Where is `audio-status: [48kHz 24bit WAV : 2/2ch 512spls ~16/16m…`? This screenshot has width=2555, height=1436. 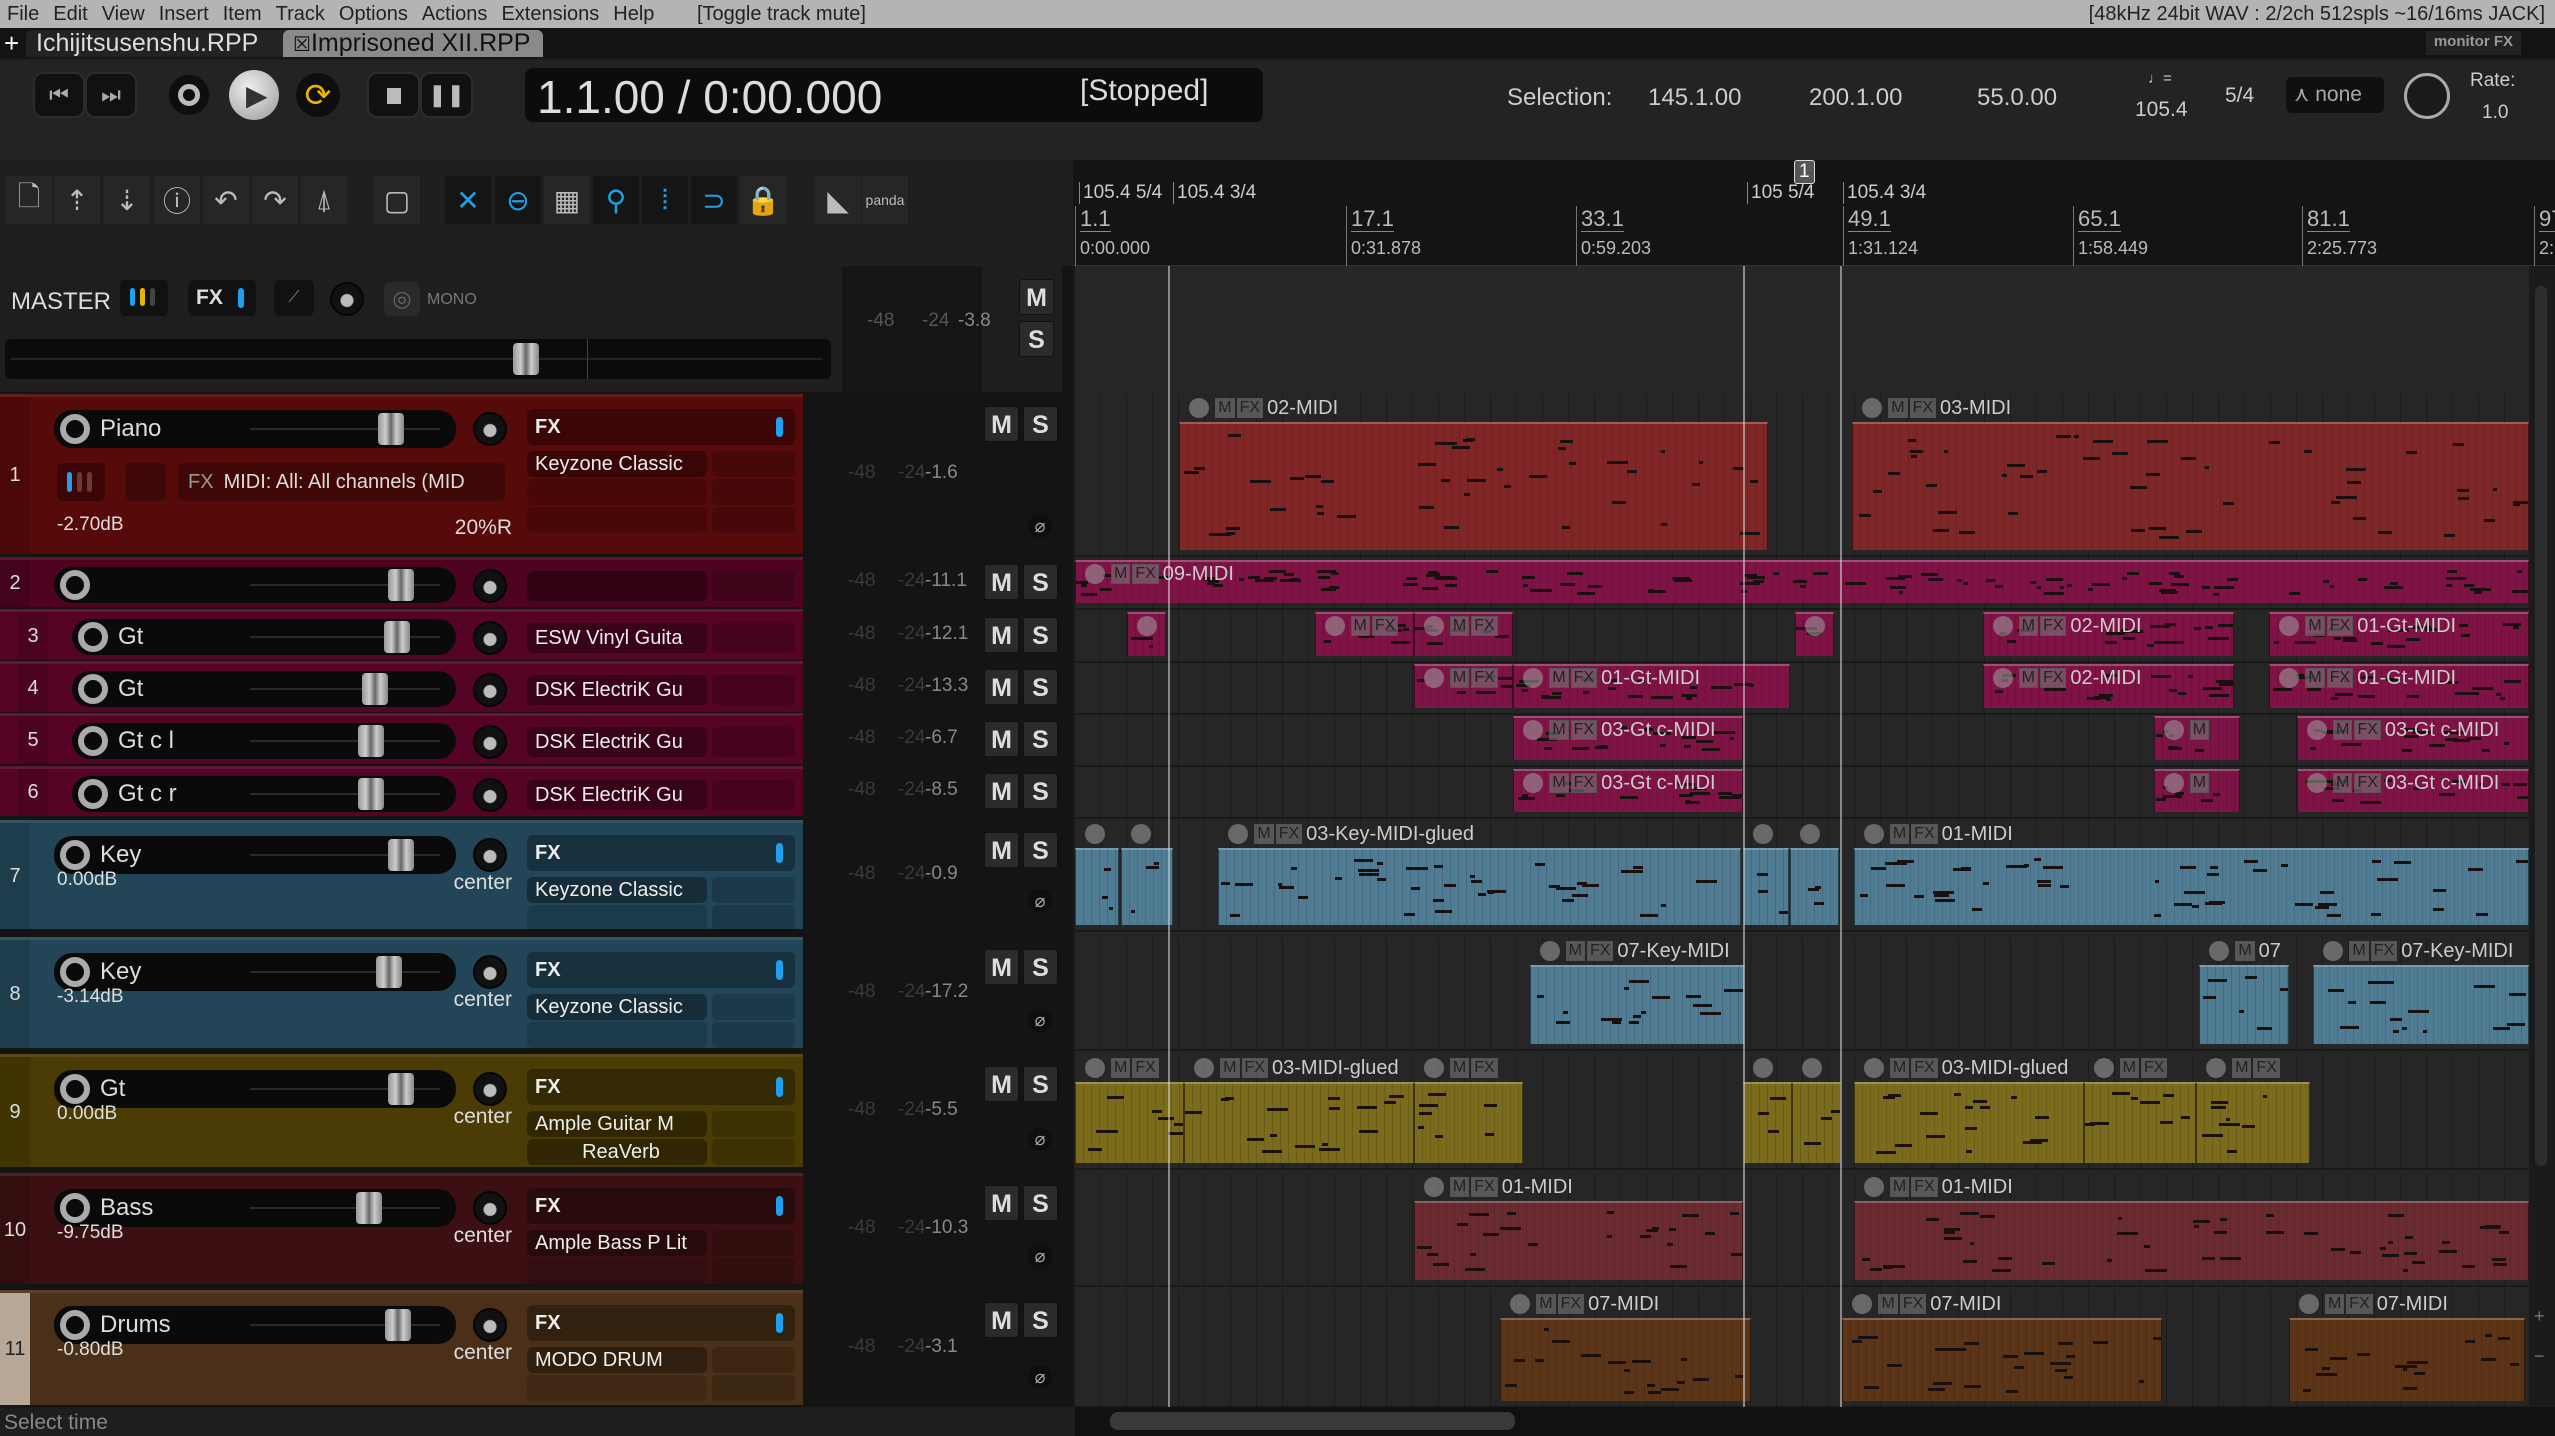 audio-status: [48kHz 24bit WAV : 2/2ch 512spls ~16/16m… is located at coordinates (2317, 14).